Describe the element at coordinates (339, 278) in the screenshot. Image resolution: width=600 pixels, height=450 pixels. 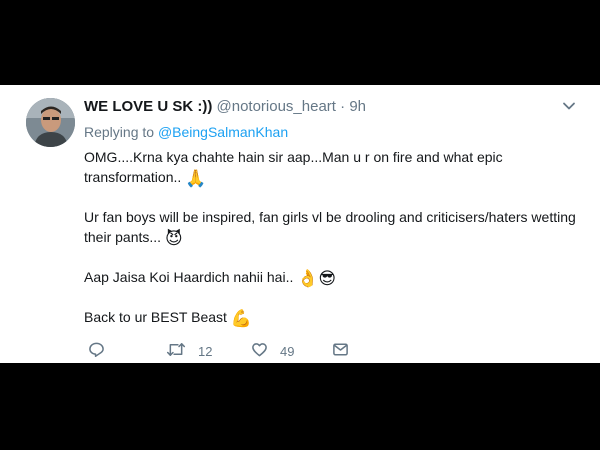
I see `tweet-paragraph: Aap Jaisa Koi Haardich nahii hai.. 👌😎` at that location.